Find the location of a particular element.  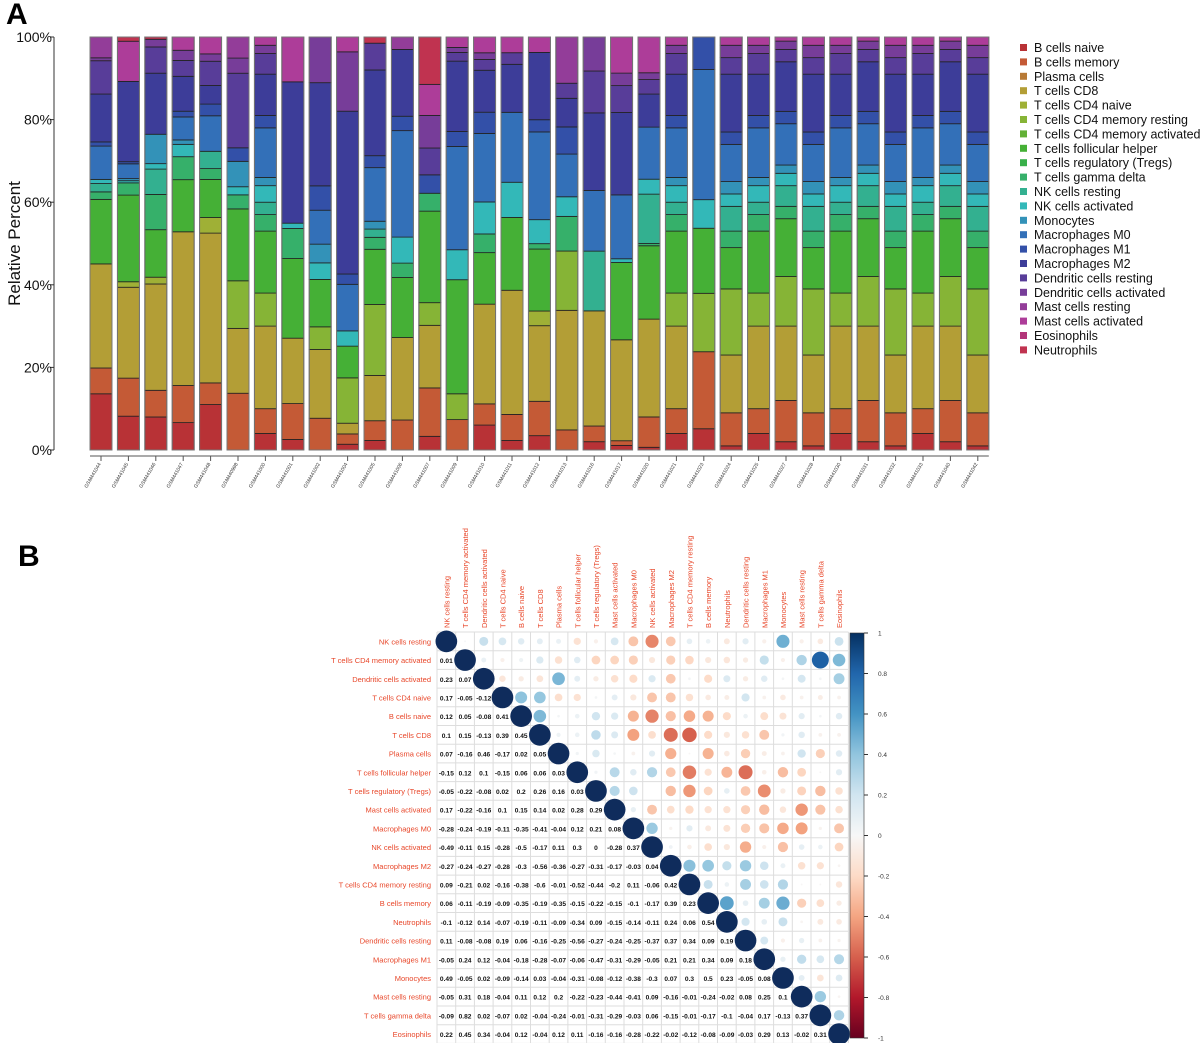

correlation-value: 0.01 is located at coordinates (446, 661).